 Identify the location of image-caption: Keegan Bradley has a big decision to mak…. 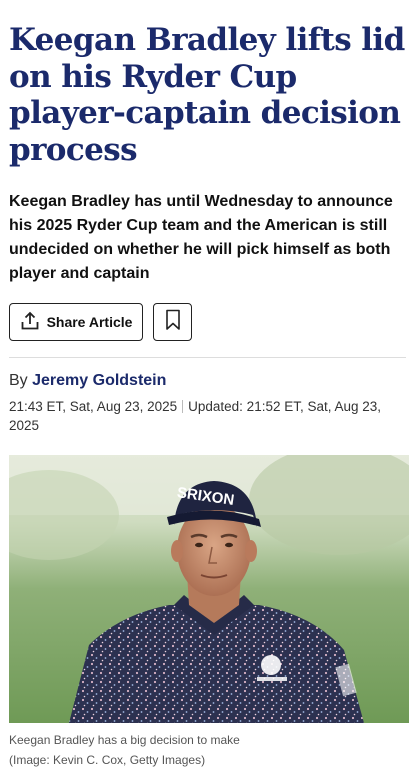
(207, 751).